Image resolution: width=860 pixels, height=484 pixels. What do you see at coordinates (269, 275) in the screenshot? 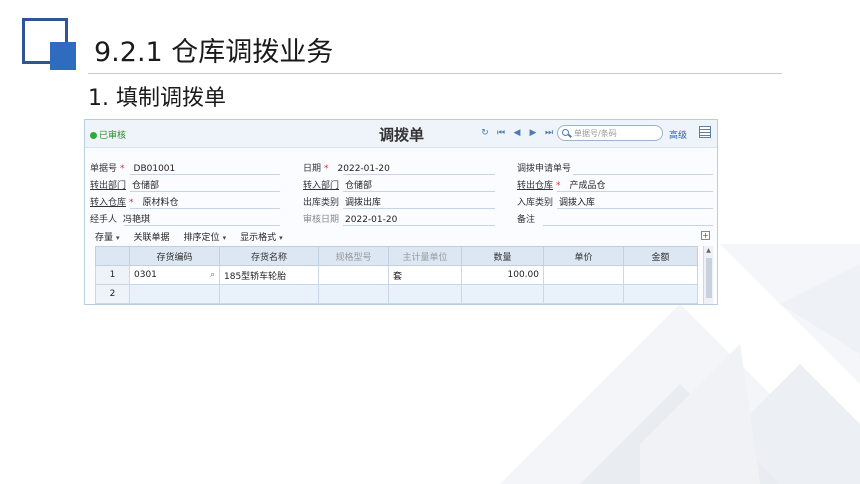
I see `cell-name: 185型轿车轮胎` at bounding box center [269, 275].